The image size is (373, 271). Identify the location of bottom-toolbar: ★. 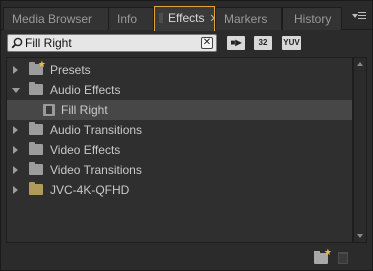
(186, 257).